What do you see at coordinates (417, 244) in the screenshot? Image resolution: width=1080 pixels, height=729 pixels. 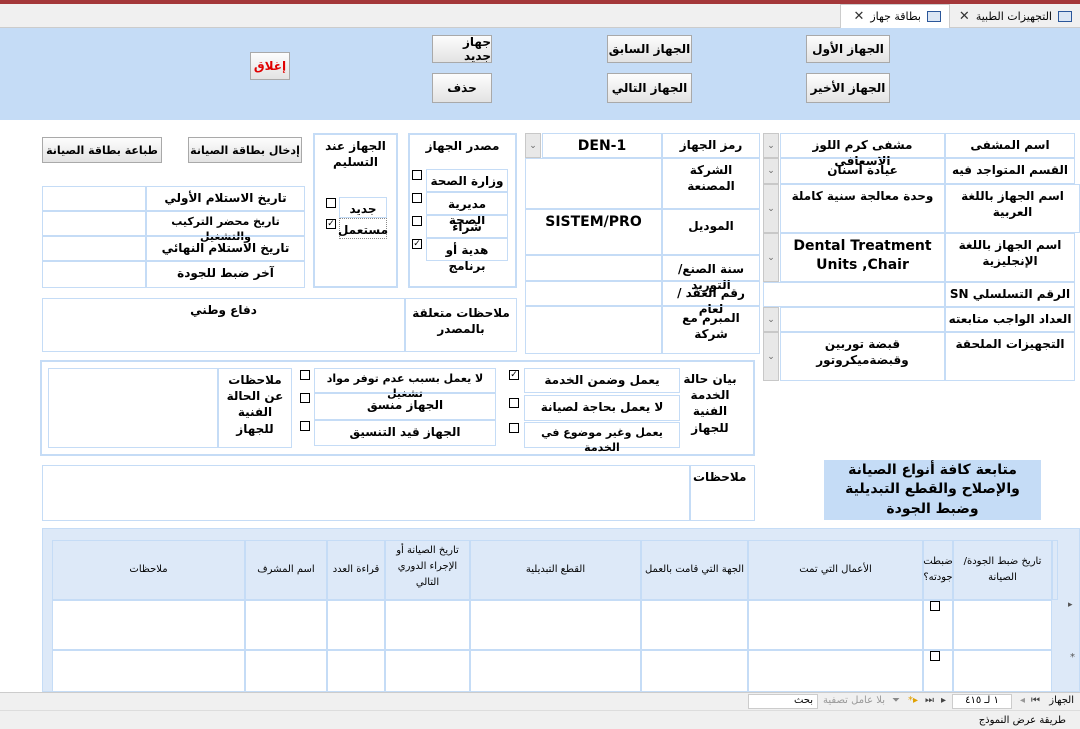 I see `source-gift-checkbox: ✓` at bounding box center [417, 244].